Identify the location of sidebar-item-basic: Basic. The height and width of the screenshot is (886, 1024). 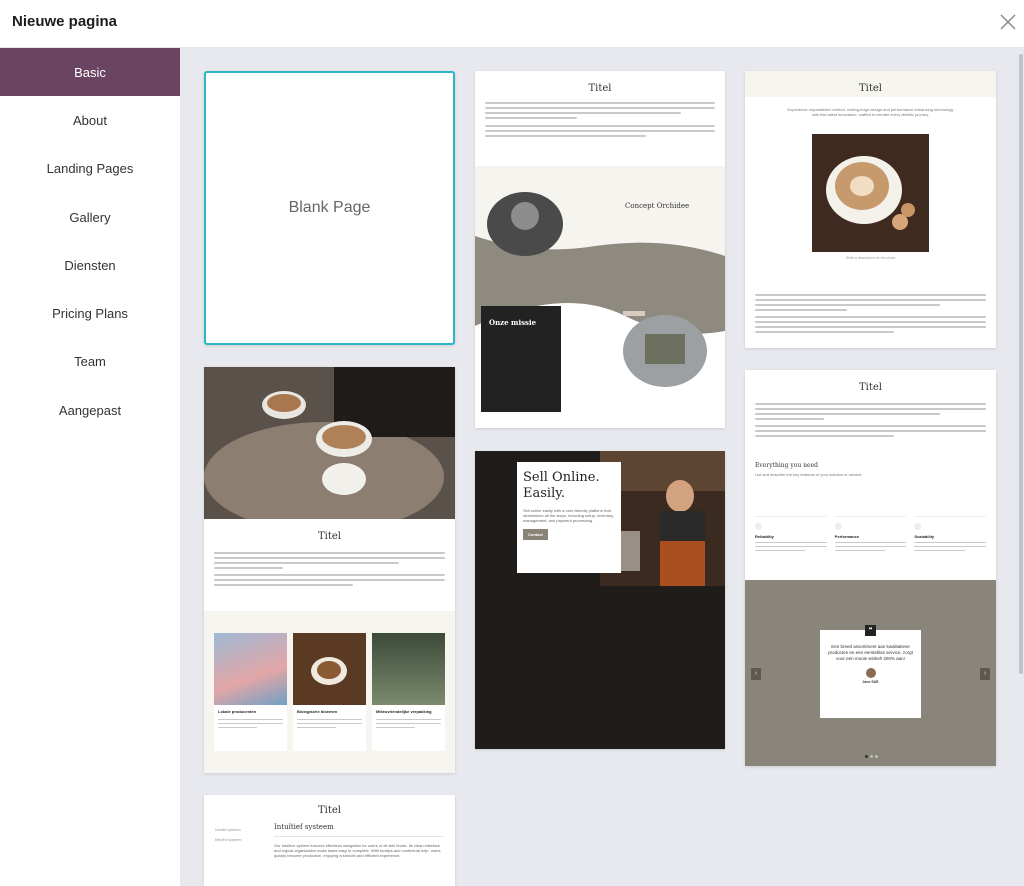
(90, 72).